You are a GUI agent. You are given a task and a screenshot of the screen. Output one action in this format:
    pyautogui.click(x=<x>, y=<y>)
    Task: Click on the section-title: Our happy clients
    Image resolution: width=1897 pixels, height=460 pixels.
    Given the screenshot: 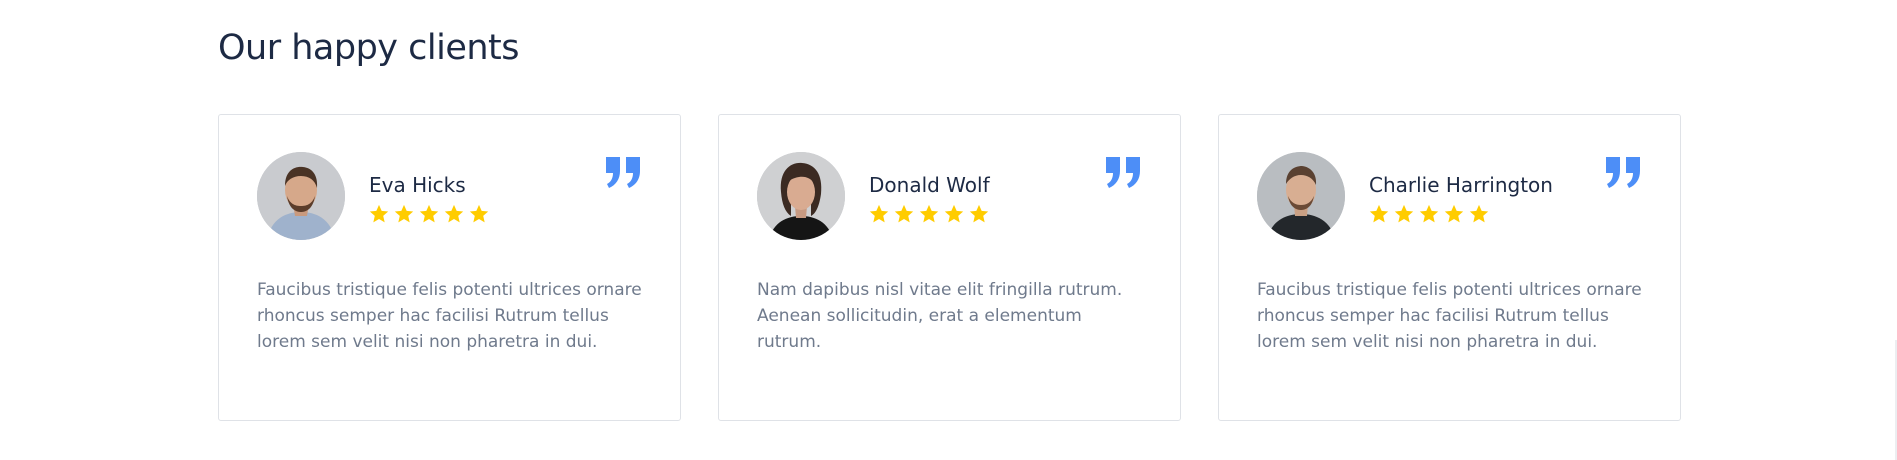 What is the action you would take?
    pyautogui.click(x=369, y=48)
    